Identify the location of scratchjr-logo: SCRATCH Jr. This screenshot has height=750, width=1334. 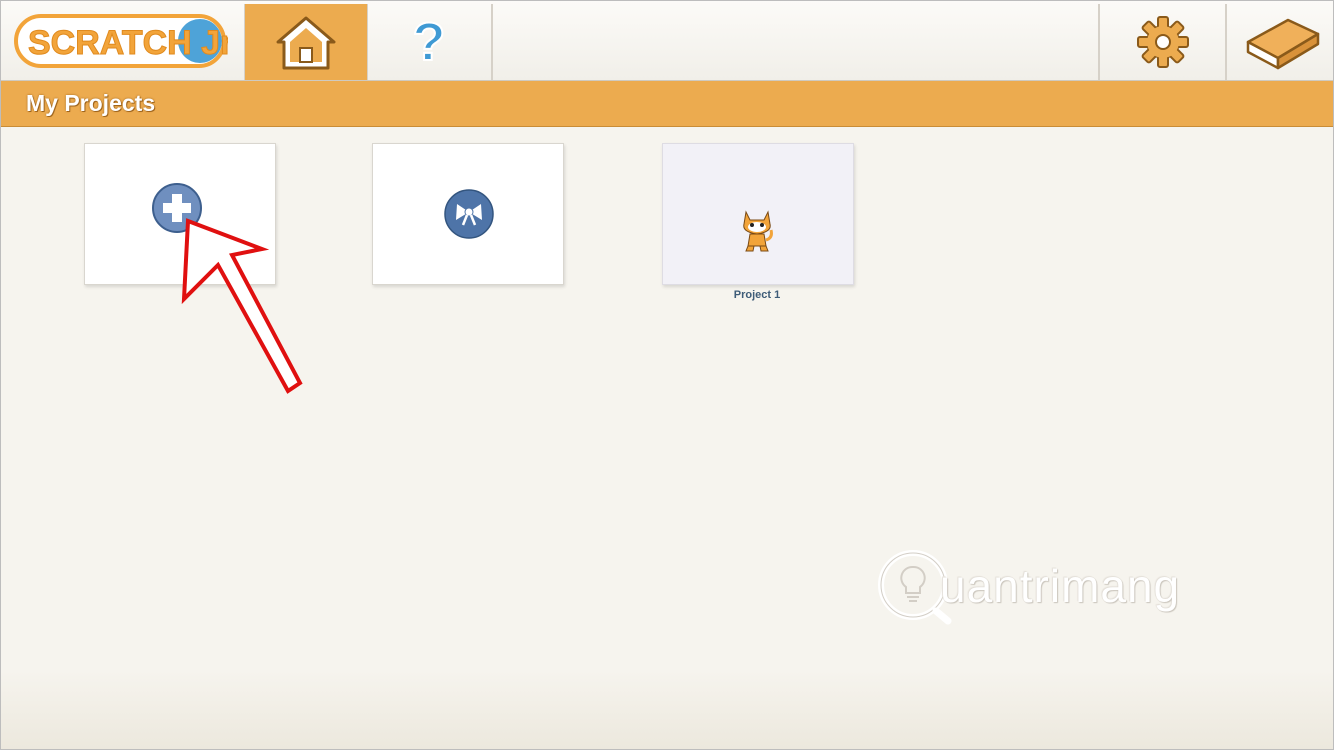
(124, 41).